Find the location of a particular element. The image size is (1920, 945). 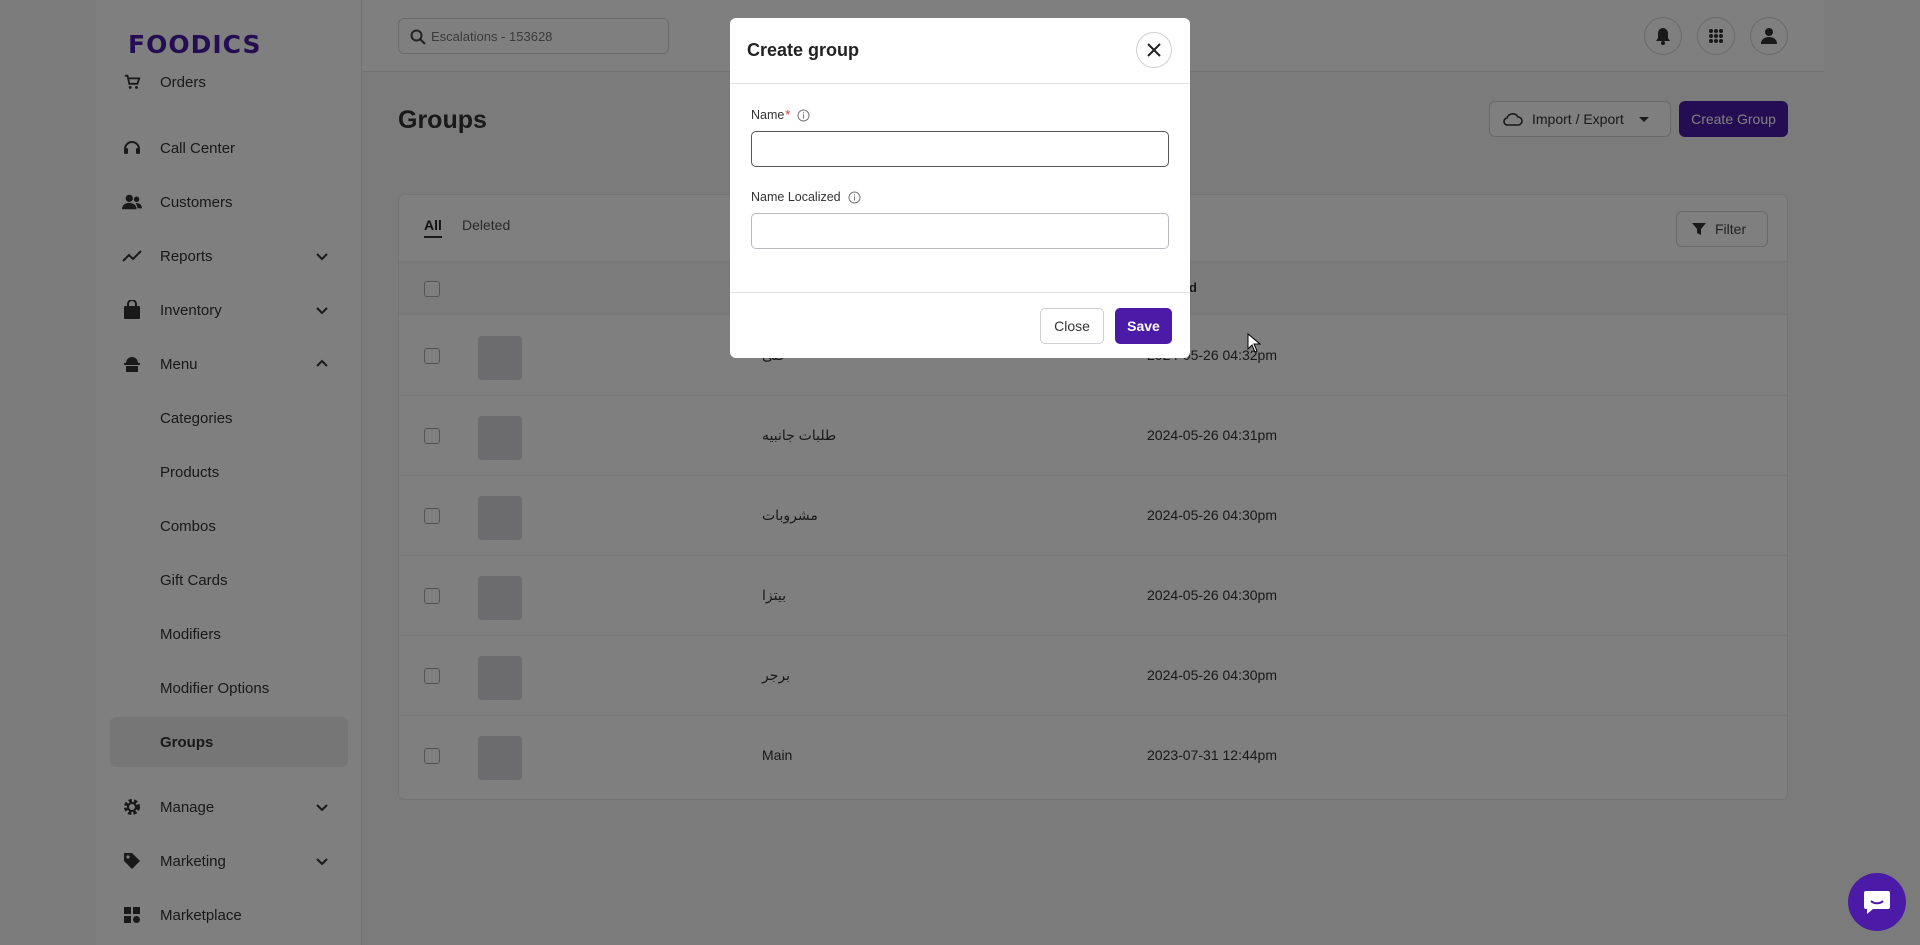

name-localized-input is located at coordinates (960, 231).